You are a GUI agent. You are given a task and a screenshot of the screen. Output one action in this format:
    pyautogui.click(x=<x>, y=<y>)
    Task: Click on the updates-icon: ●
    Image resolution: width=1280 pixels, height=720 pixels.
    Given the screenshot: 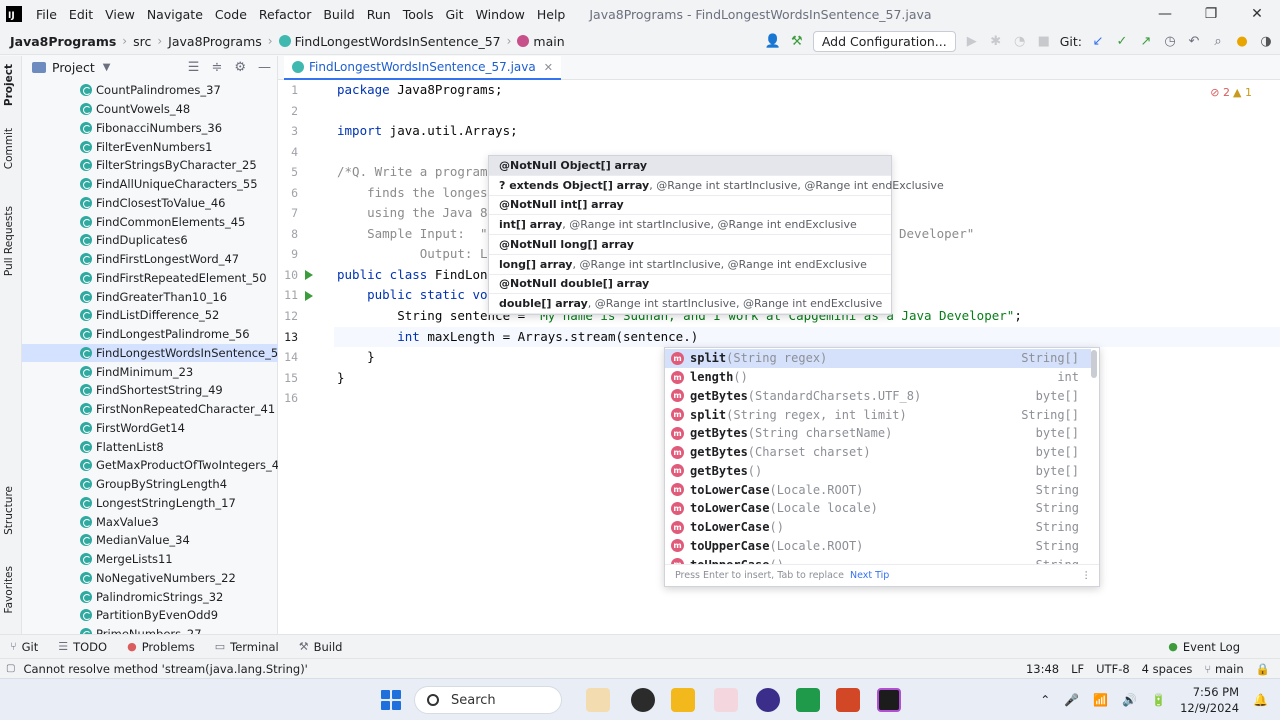 What is the action you would take?
    pyautogui.click(x=1242, y=42)
    